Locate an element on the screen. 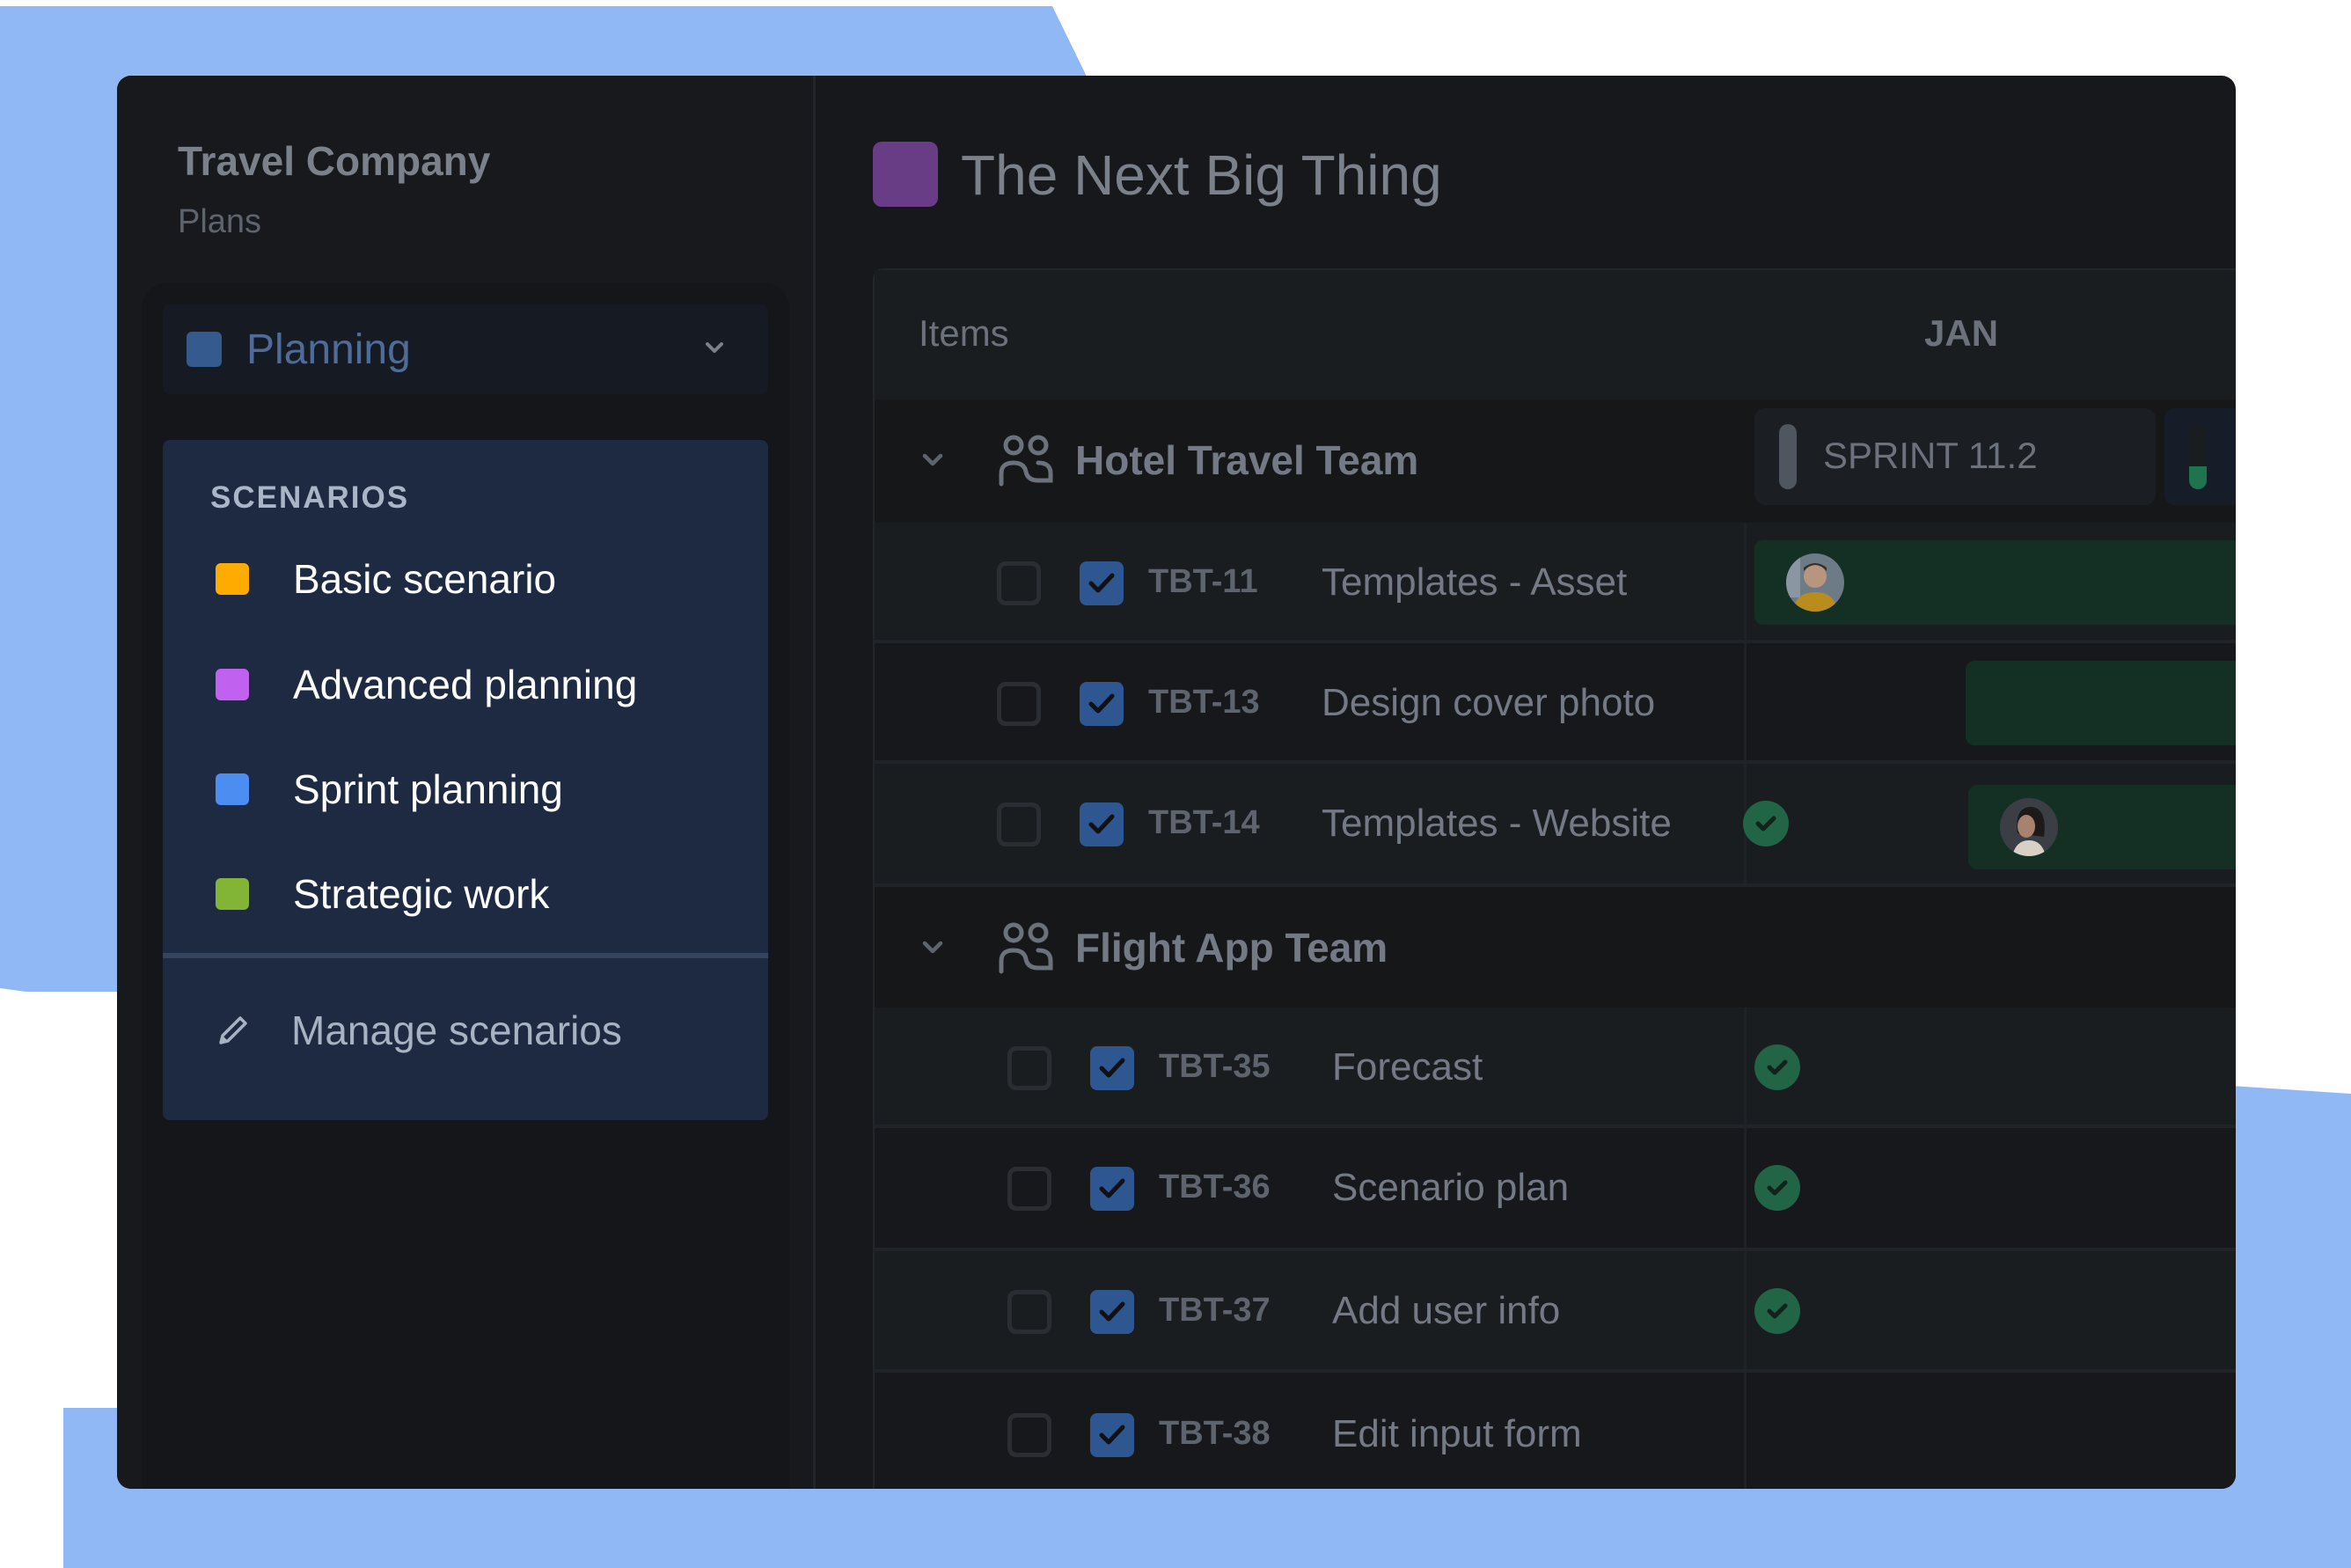 The image size is (2351, 1568). issue-title: Templates - Asset is located at coordinates (1474, 582).